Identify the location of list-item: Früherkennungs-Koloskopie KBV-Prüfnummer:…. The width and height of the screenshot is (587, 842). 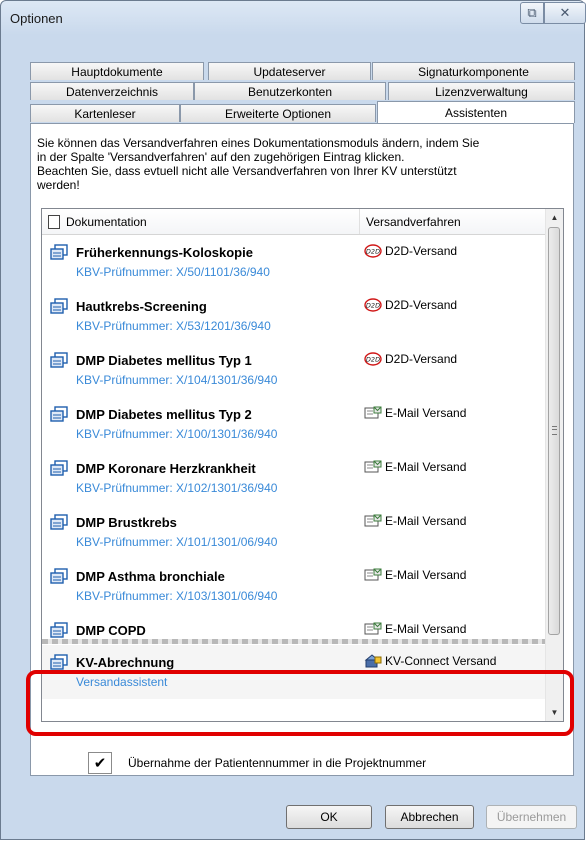
(294, 262).